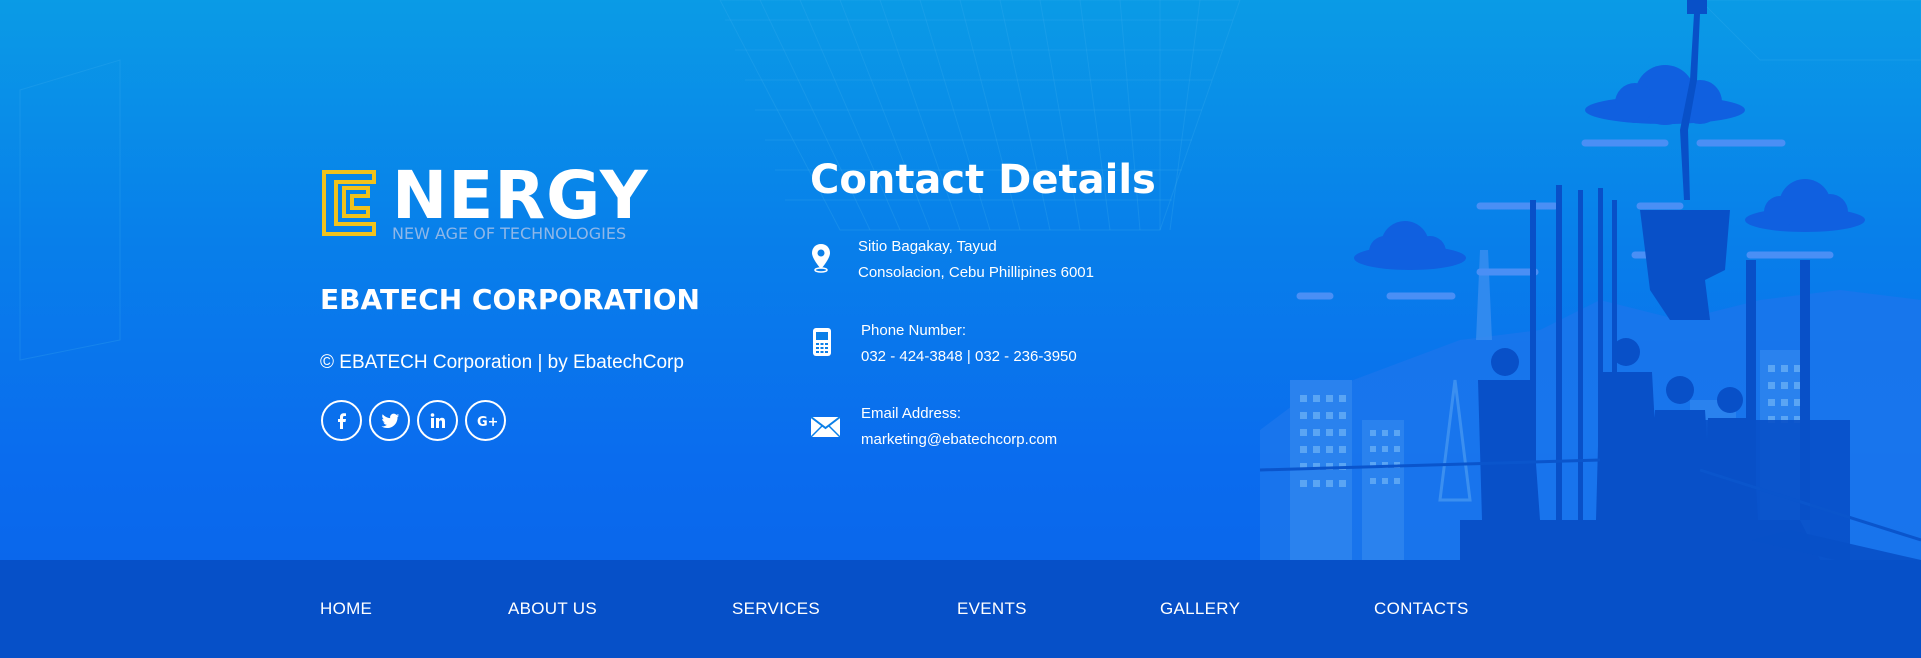 The width and height of the screenshot is (1921, 658). What do you see at coordinates (346, 609) in the screenshot?
I see `nav-home: HOME` at bounding box center [346, 609].